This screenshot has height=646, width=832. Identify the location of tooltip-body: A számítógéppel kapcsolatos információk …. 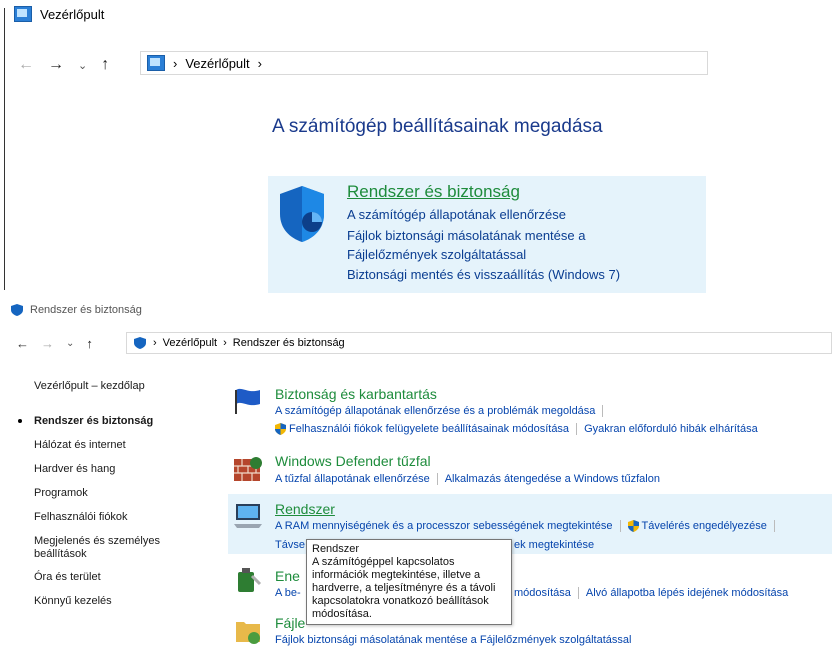
(404, 588).